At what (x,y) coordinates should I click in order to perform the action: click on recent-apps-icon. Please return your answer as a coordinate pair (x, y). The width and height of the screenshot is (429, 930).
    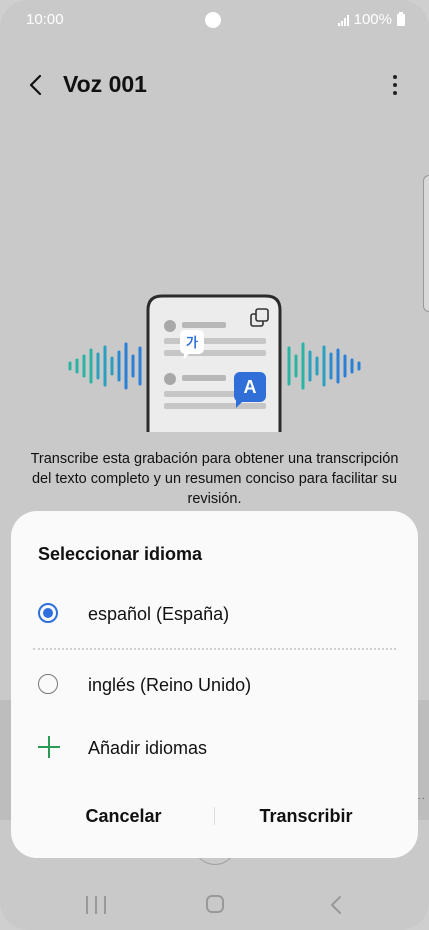
    Looking at the image, I should click on (96, 905).